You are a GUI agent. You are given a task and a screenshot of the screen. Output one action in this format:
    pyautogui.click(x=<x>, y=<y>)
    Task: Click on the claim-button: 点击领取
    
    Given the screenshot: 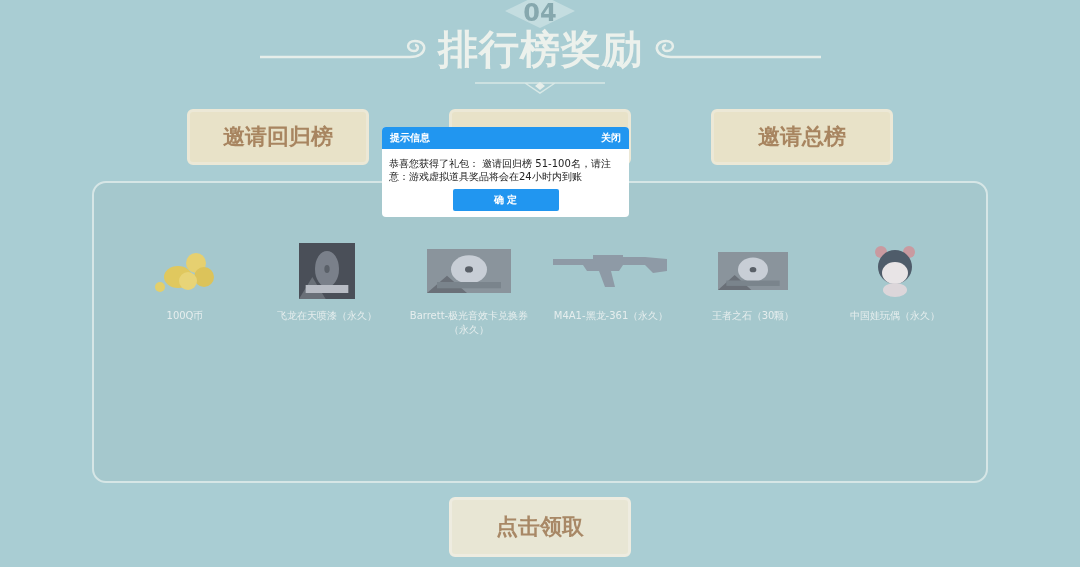 What is the action you would take?
    pyautogui.click(x=540, y=527)
    